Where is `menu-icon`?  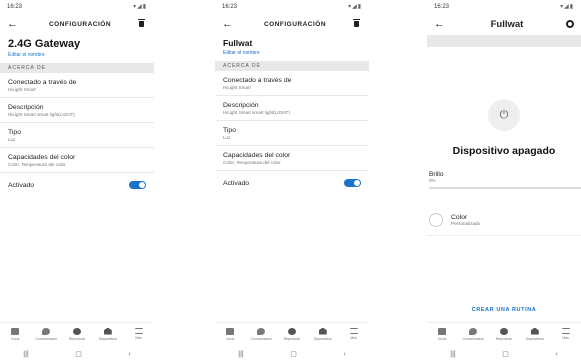
menu-icon is located at coordinates (353, 331).